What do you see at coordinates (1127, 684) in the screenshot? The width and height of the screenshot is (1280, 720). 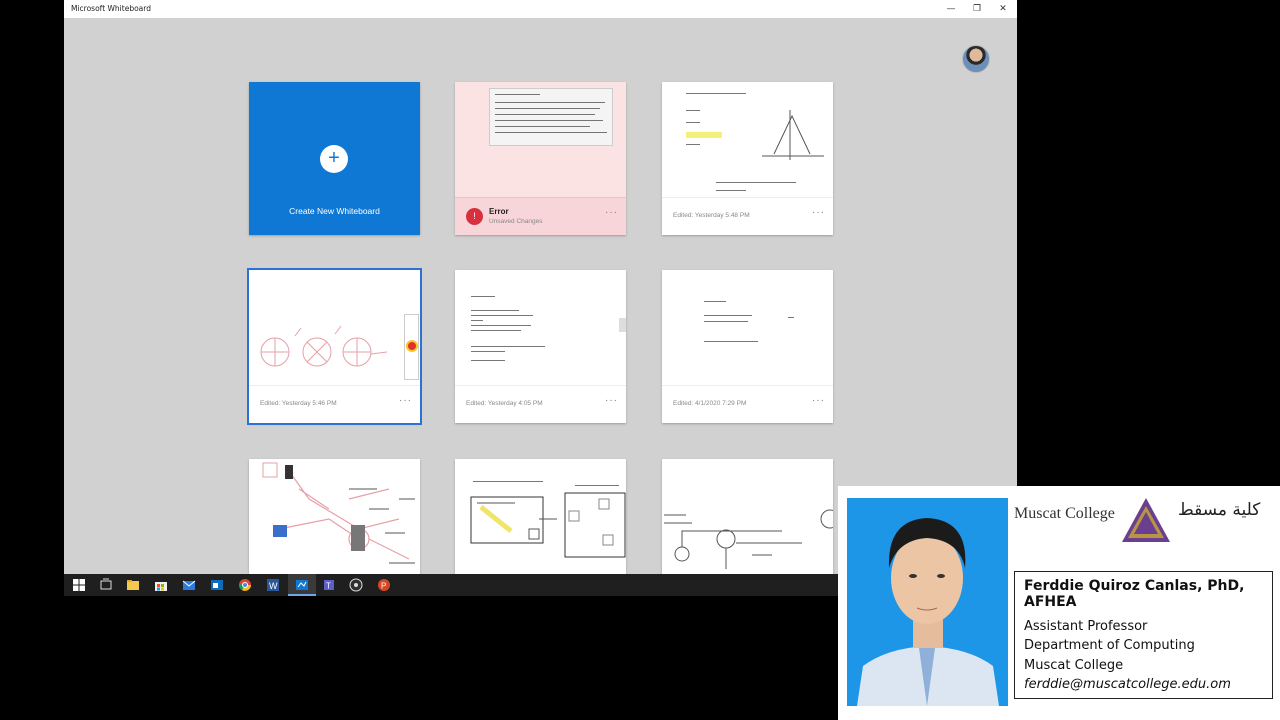 I see `presenter-email: ferddie@muscatcollege.edu.om` at bounding box center [1127, 684].